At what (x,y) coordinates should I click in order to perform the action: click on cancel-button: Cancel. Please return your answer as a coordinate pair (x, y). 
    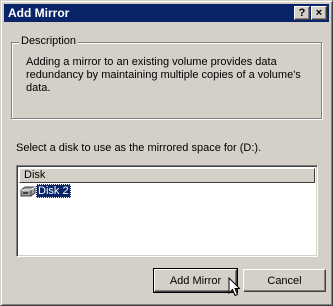
    Looking at the image, I should click on (284, 280).